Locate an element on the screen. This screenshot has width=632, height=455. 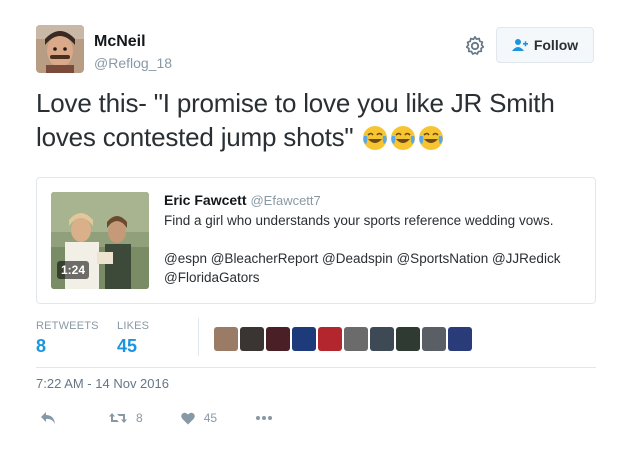
retweet-icon is located at coordinates (118, 418).